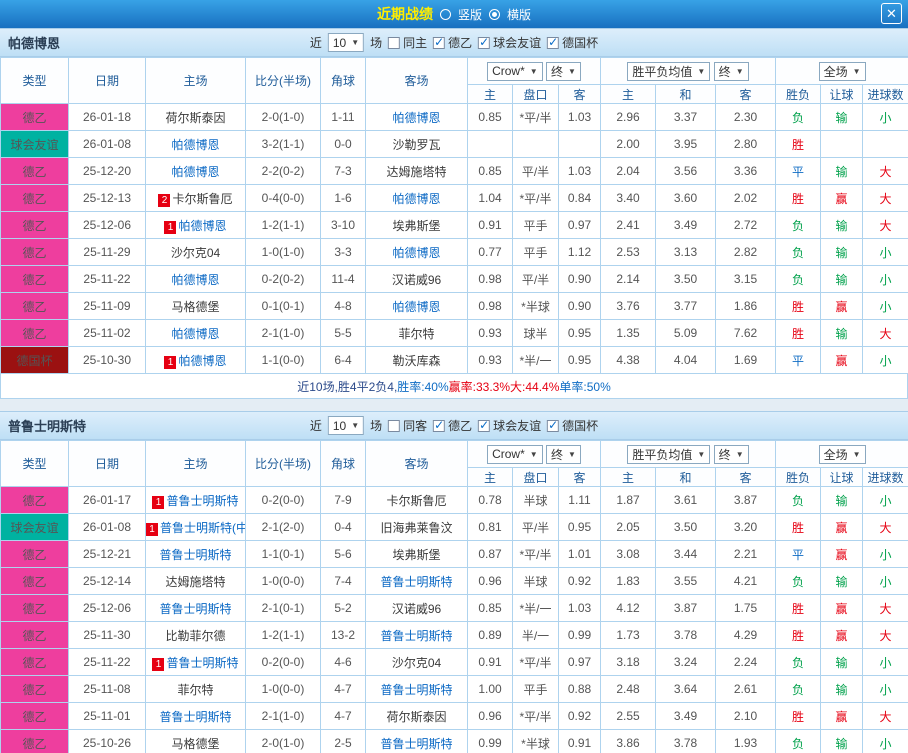  What do you see at coordinates (202, 528) in the screenshot?
I see `home-team-name: 普鲁士明斯特(中)` at bounding box center [202, 528].